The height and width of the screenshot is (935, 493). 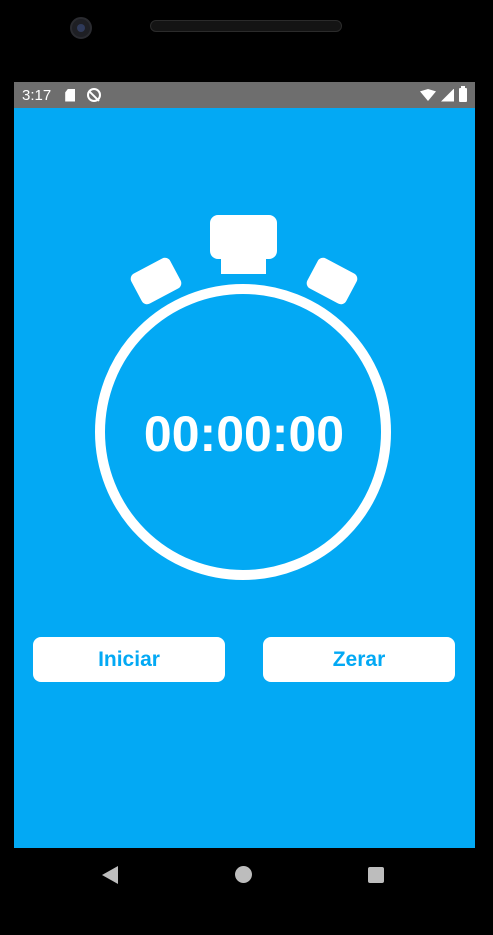 What do you see at coordinates (243, 874) in the screenshot?
I see `home-icon` at bounding box center [243, 874].